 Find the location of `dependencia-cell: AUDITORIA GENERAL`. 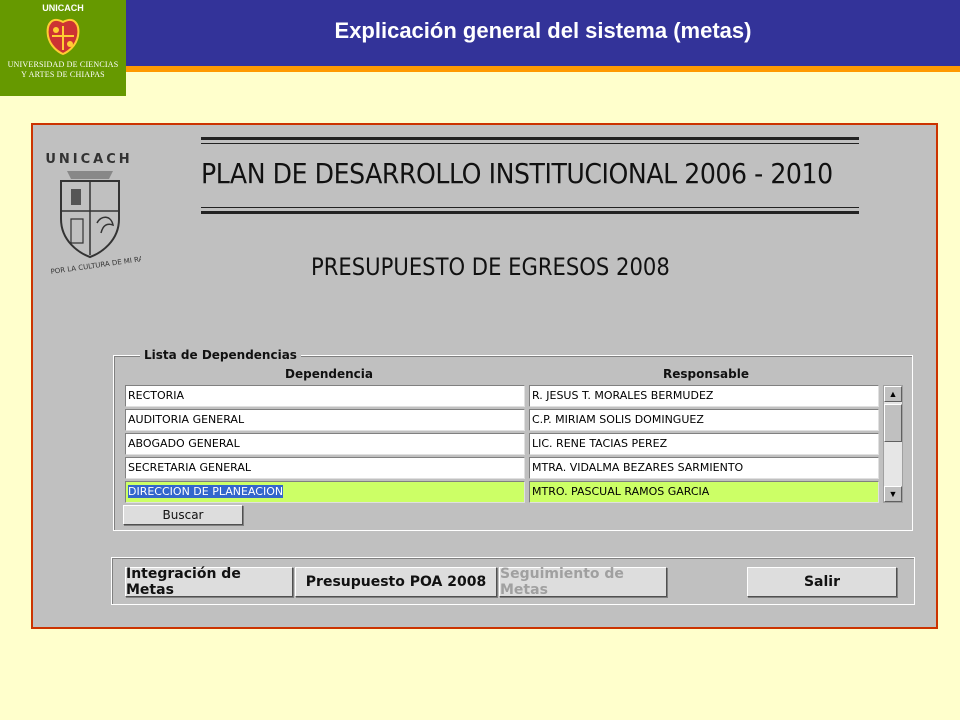

dependencia-cell: AUDITORIA GENERAL is located at coordinates (325, 420).